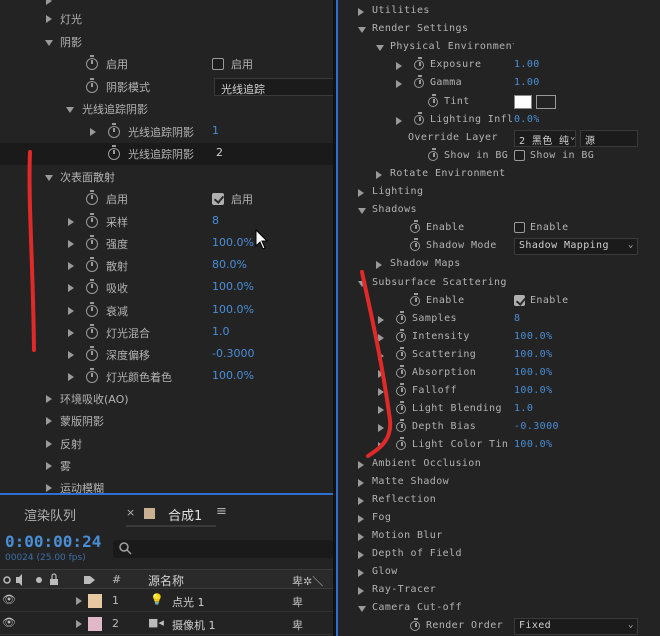  Describe the element at coordinates (221, 511) in the screenshot. I see `panel-menu-icon: ≡` at that location.